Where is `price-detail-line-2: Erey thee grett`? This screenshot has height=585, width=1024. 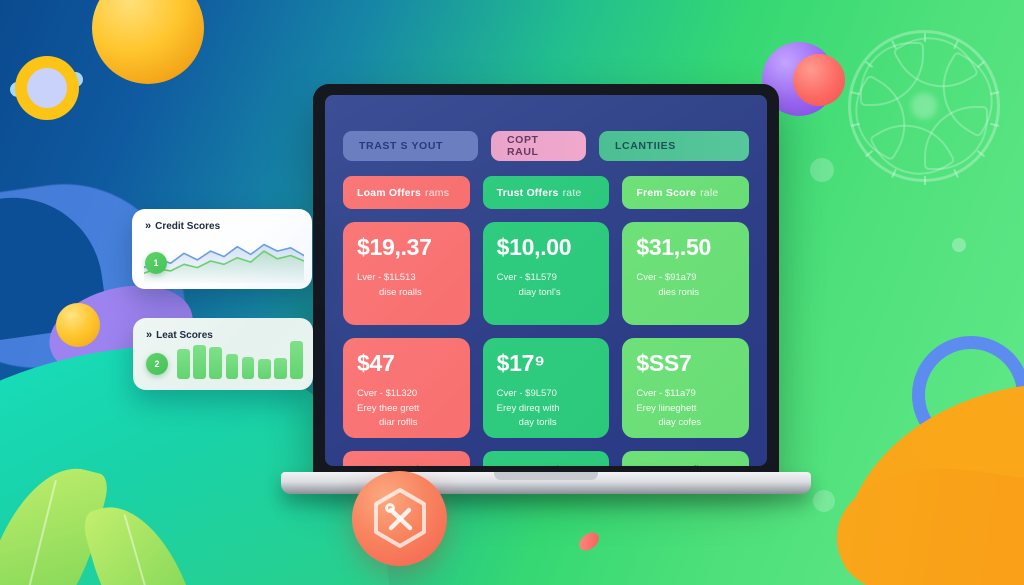
price-detail-line-2: Erey thee grett is located at coordinates (388, 408).